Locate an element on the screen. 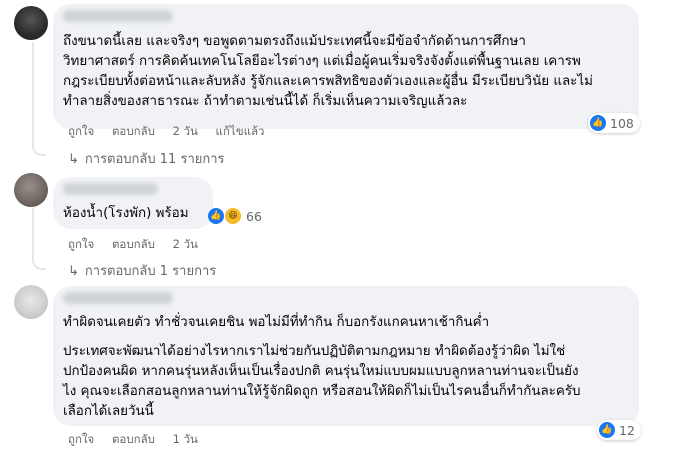 This screenshot has height=450, width=682. view-replies-button: ↳ การตอบกลับ 11 รายการ is located at coordinates (146, 158).